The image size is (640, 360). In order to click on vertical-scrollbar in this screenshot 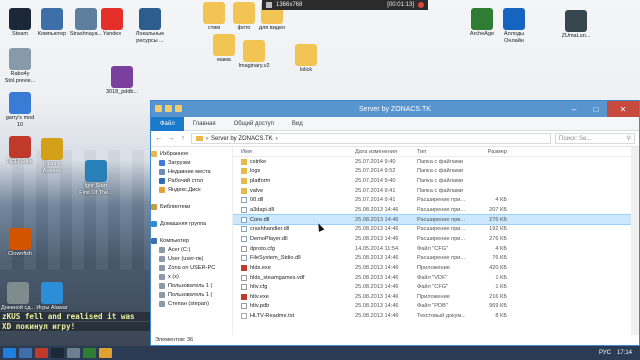, I will do `click(635, 242)`.